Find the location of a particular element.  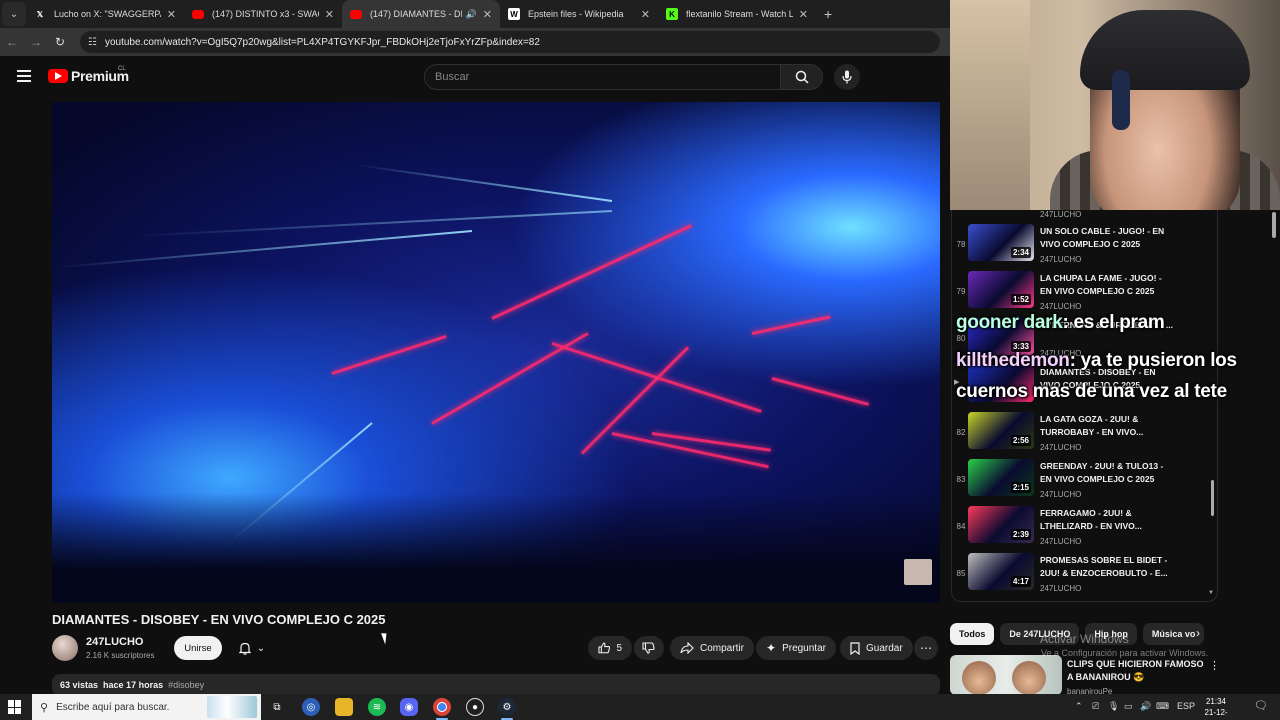

windows-start-icon is located at coordinates (15, 707).